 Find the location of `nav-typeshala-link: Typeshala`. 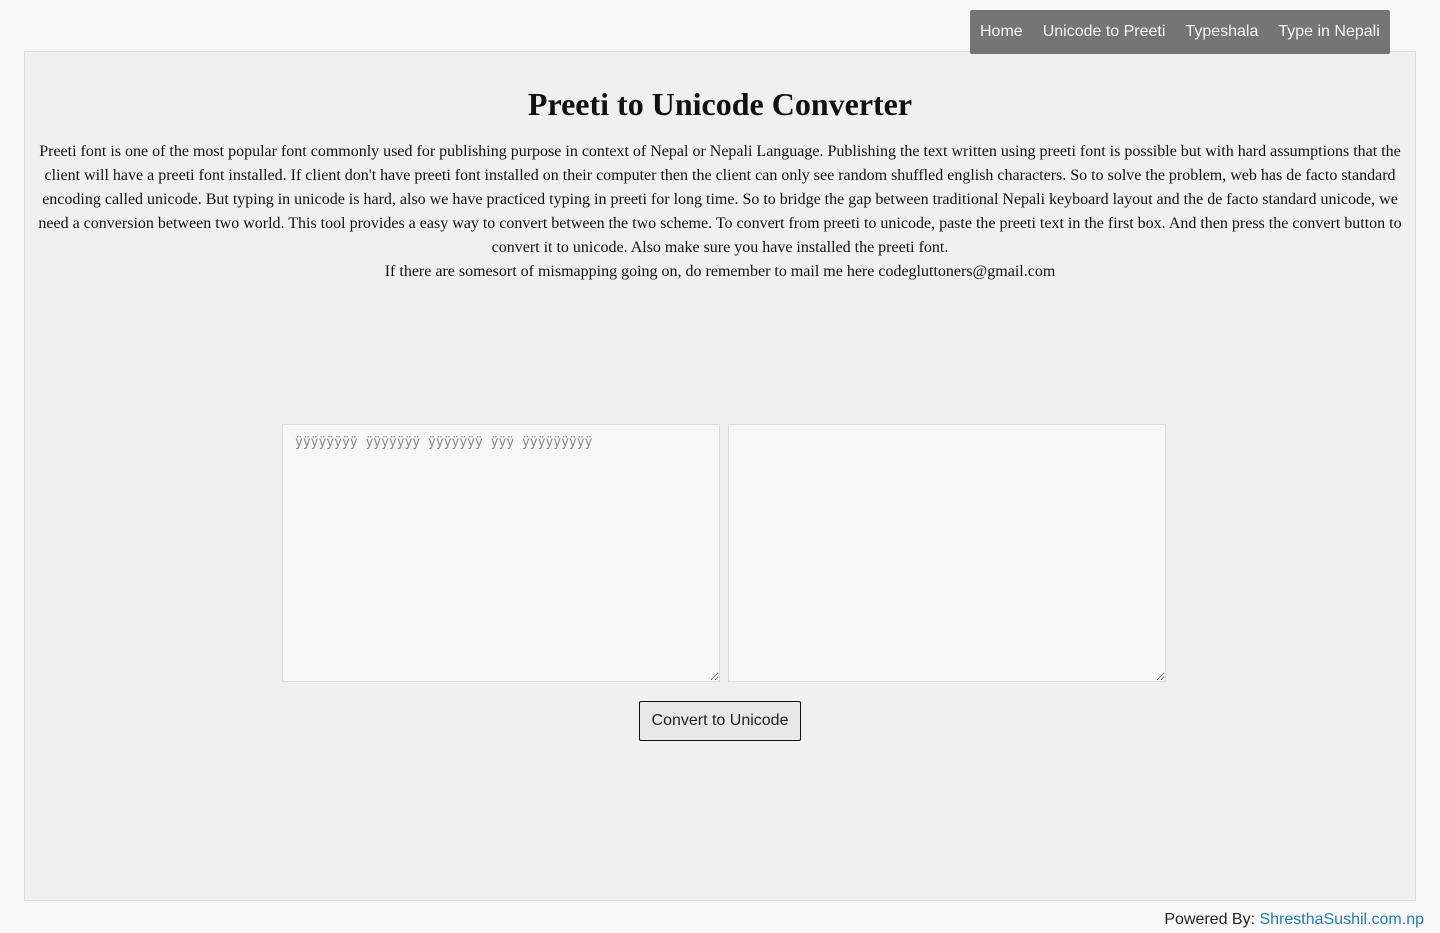

nav-typeshala-link: Typeshala is located at coordinates (1221, 32).